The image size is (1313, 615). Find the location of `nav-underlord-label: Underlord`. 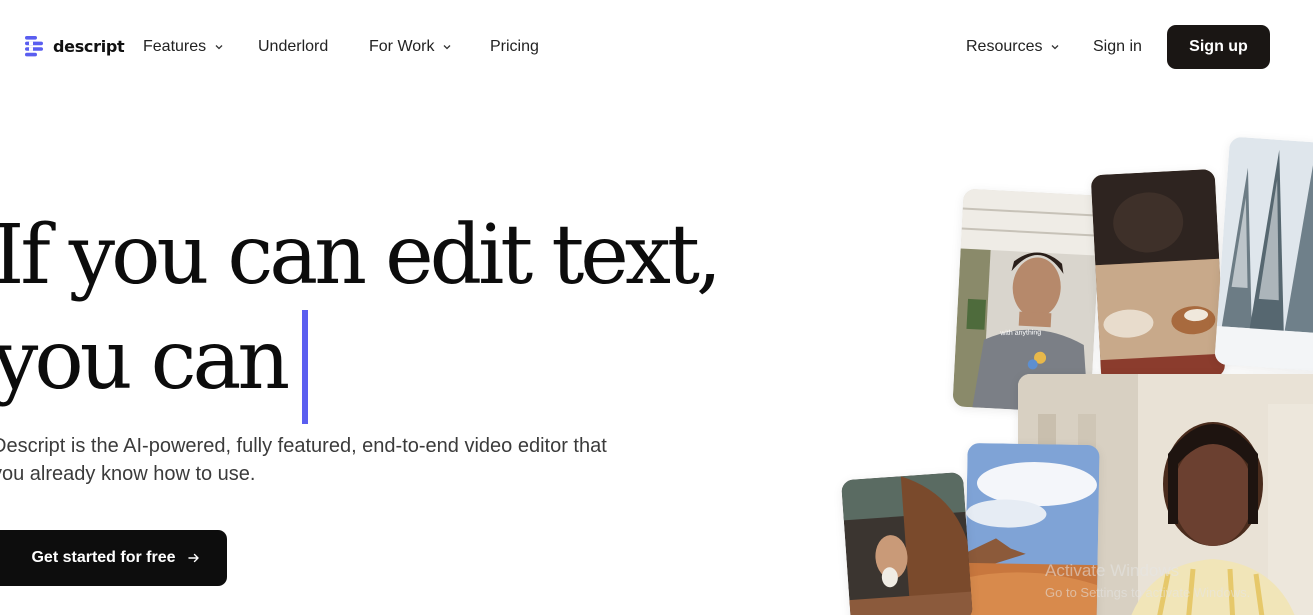

nav-underlord-label: Underlord is located at coordinates (293, 46).